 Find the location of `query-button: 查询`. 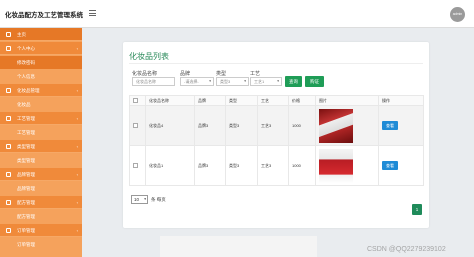

query-button: 查询 is located at coordinates (293, 81).